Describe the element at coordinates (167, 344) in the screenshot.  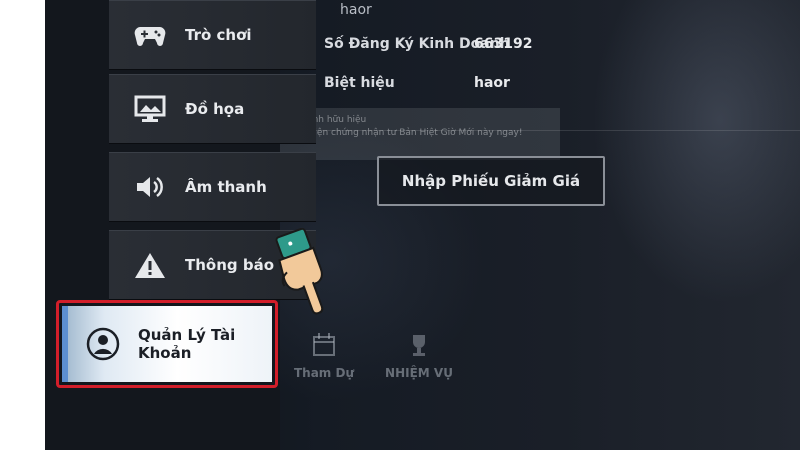
I see `highlight-annotation-box` at that location.